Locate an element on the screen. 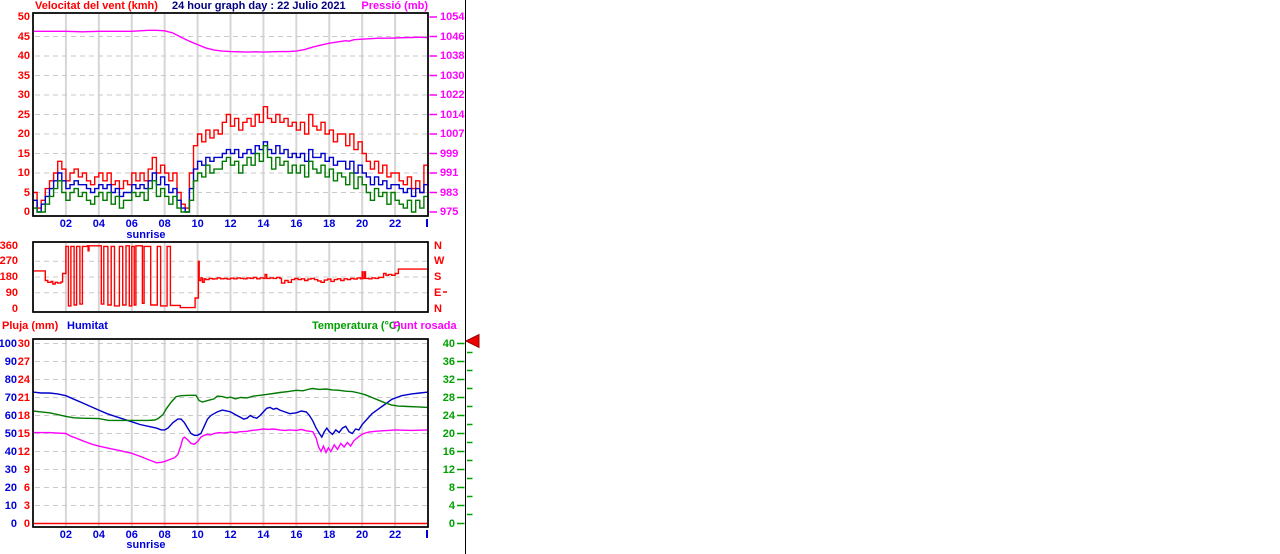  wind-speed-axis-title: Velocitat del vent (kmh) is located at coordinates (96, 6).